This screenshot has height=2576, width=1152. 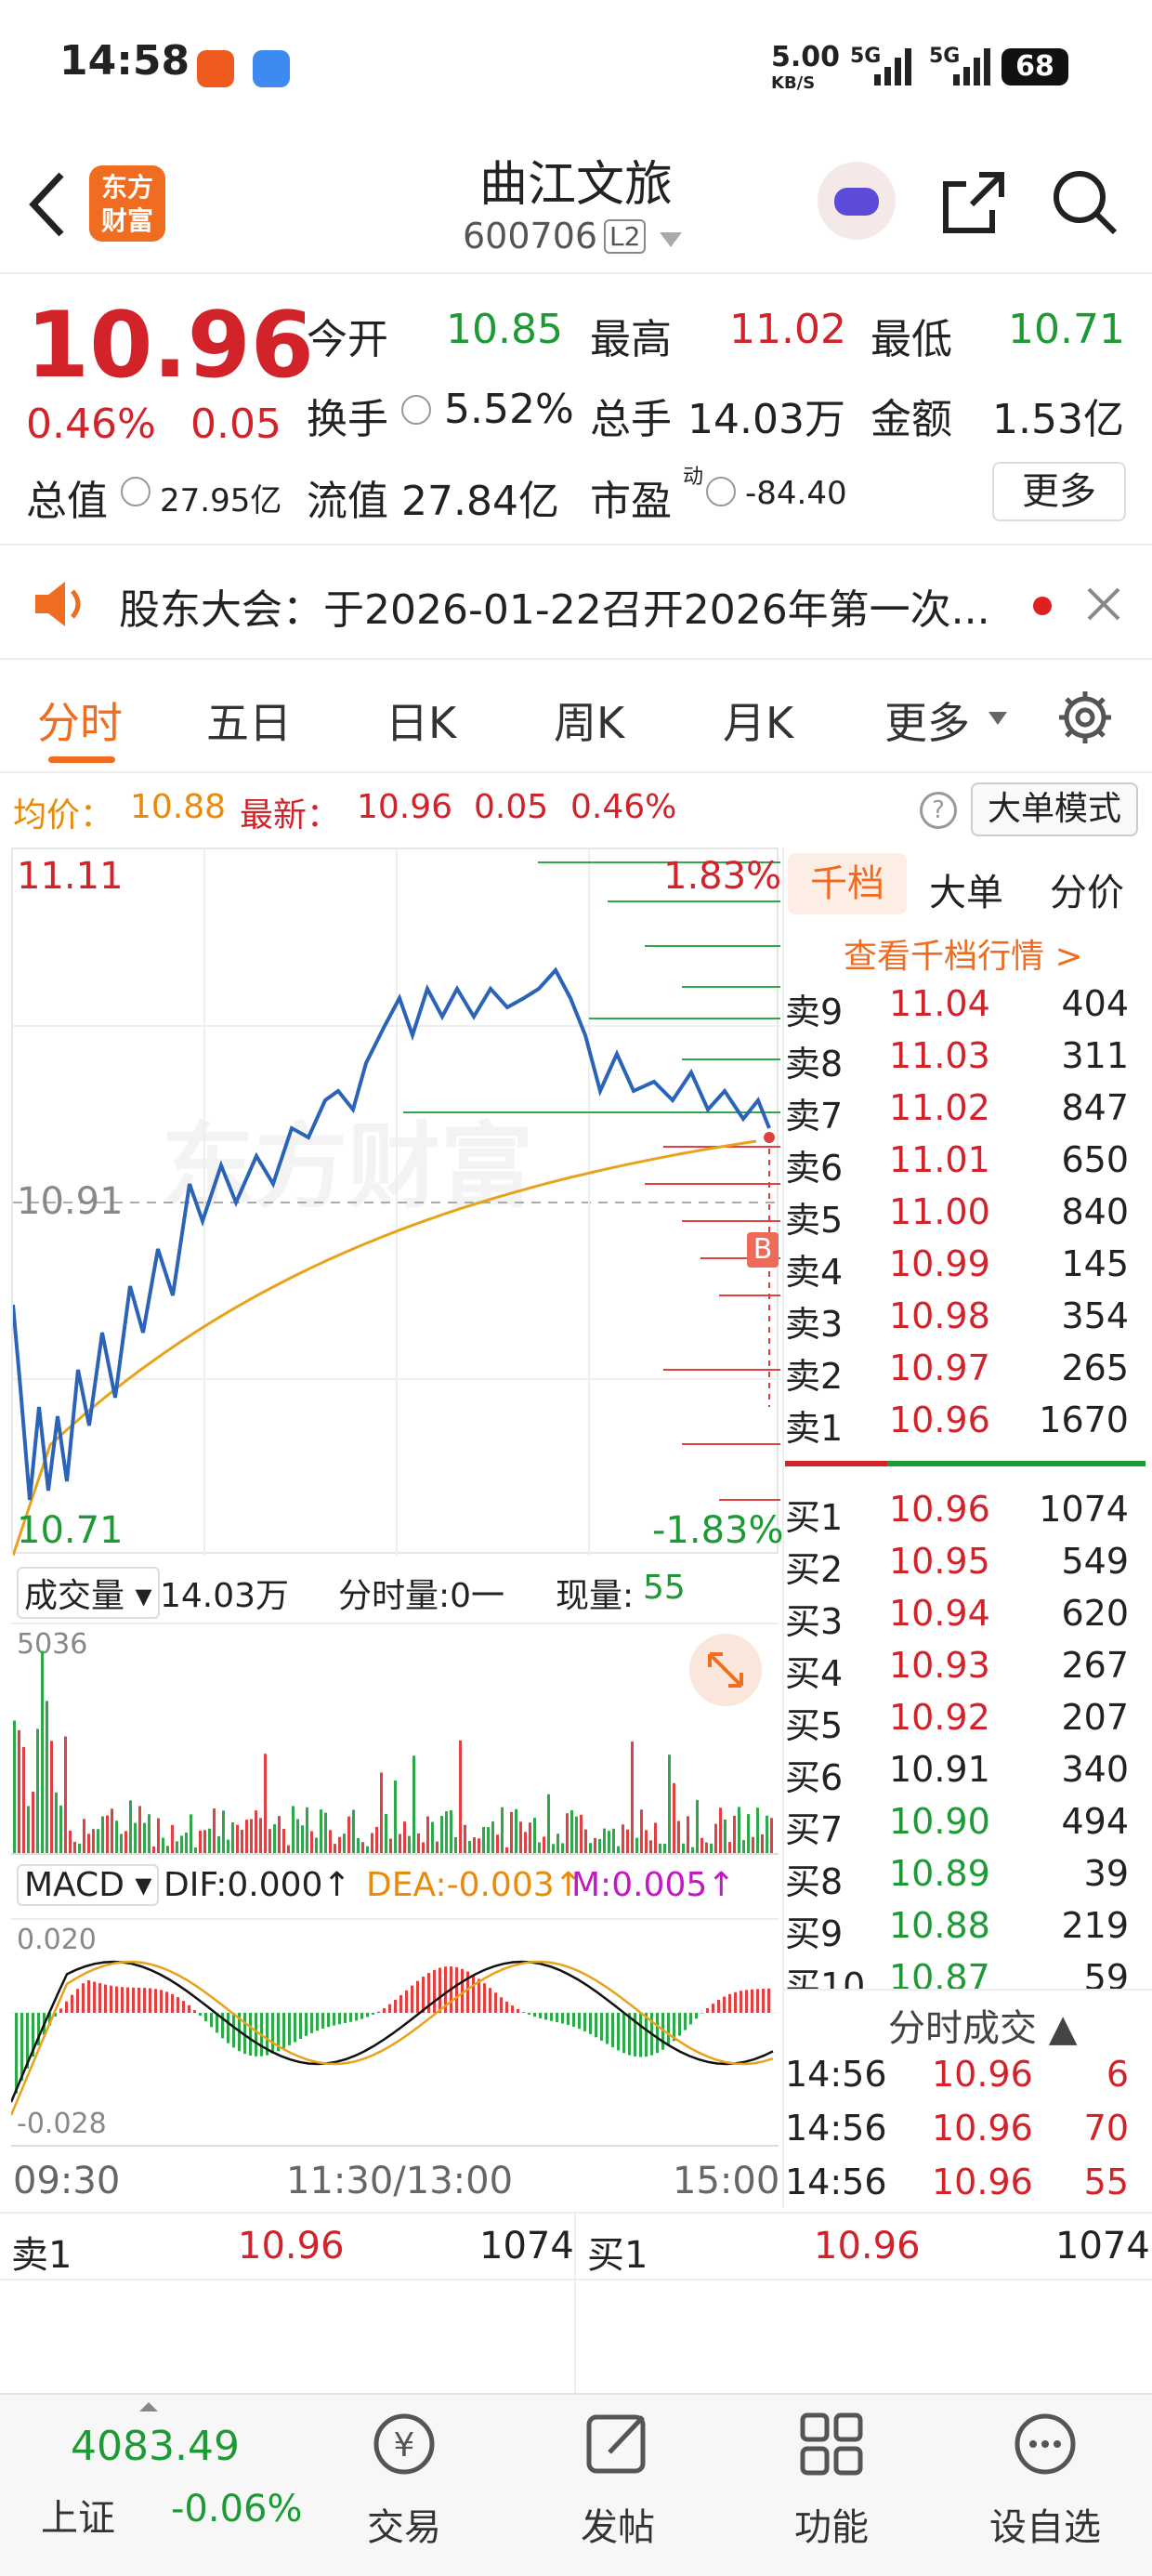 I want to click on asks-level-volume: 1670, so click(x=1084, y=1420).